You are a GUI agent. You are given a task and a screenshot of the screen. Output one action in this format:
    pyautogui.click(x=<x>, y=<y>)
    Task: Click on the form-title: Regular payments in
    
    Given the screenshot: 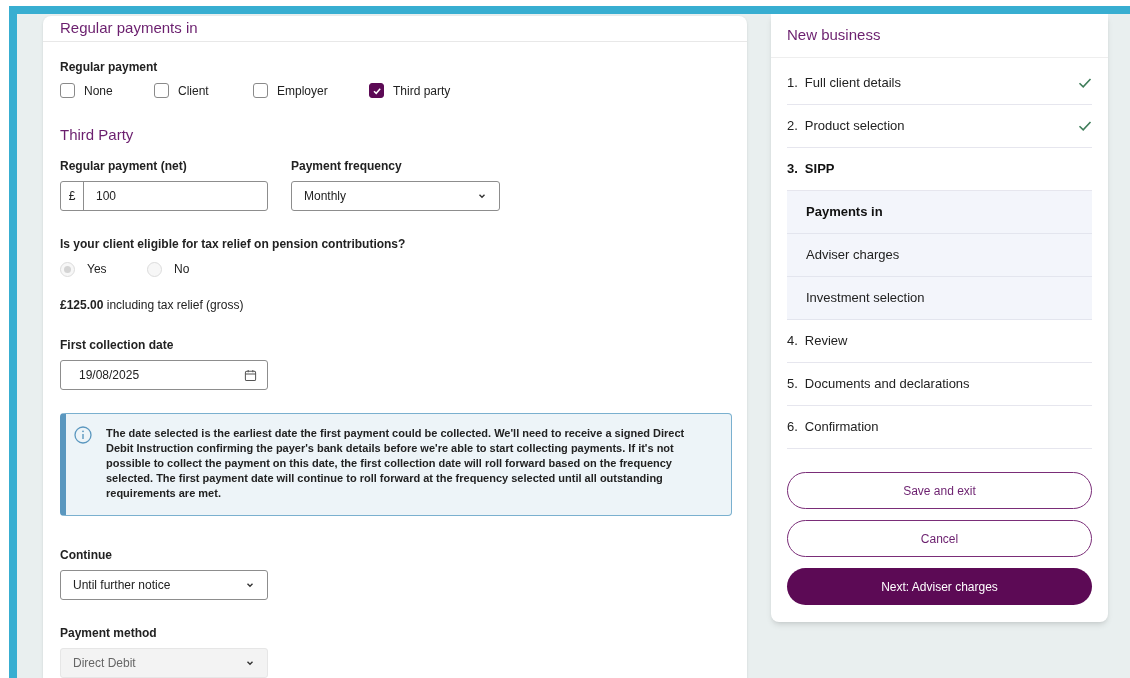 What is the action you would take?
    pyautogui.click(x=129, y=28)
    